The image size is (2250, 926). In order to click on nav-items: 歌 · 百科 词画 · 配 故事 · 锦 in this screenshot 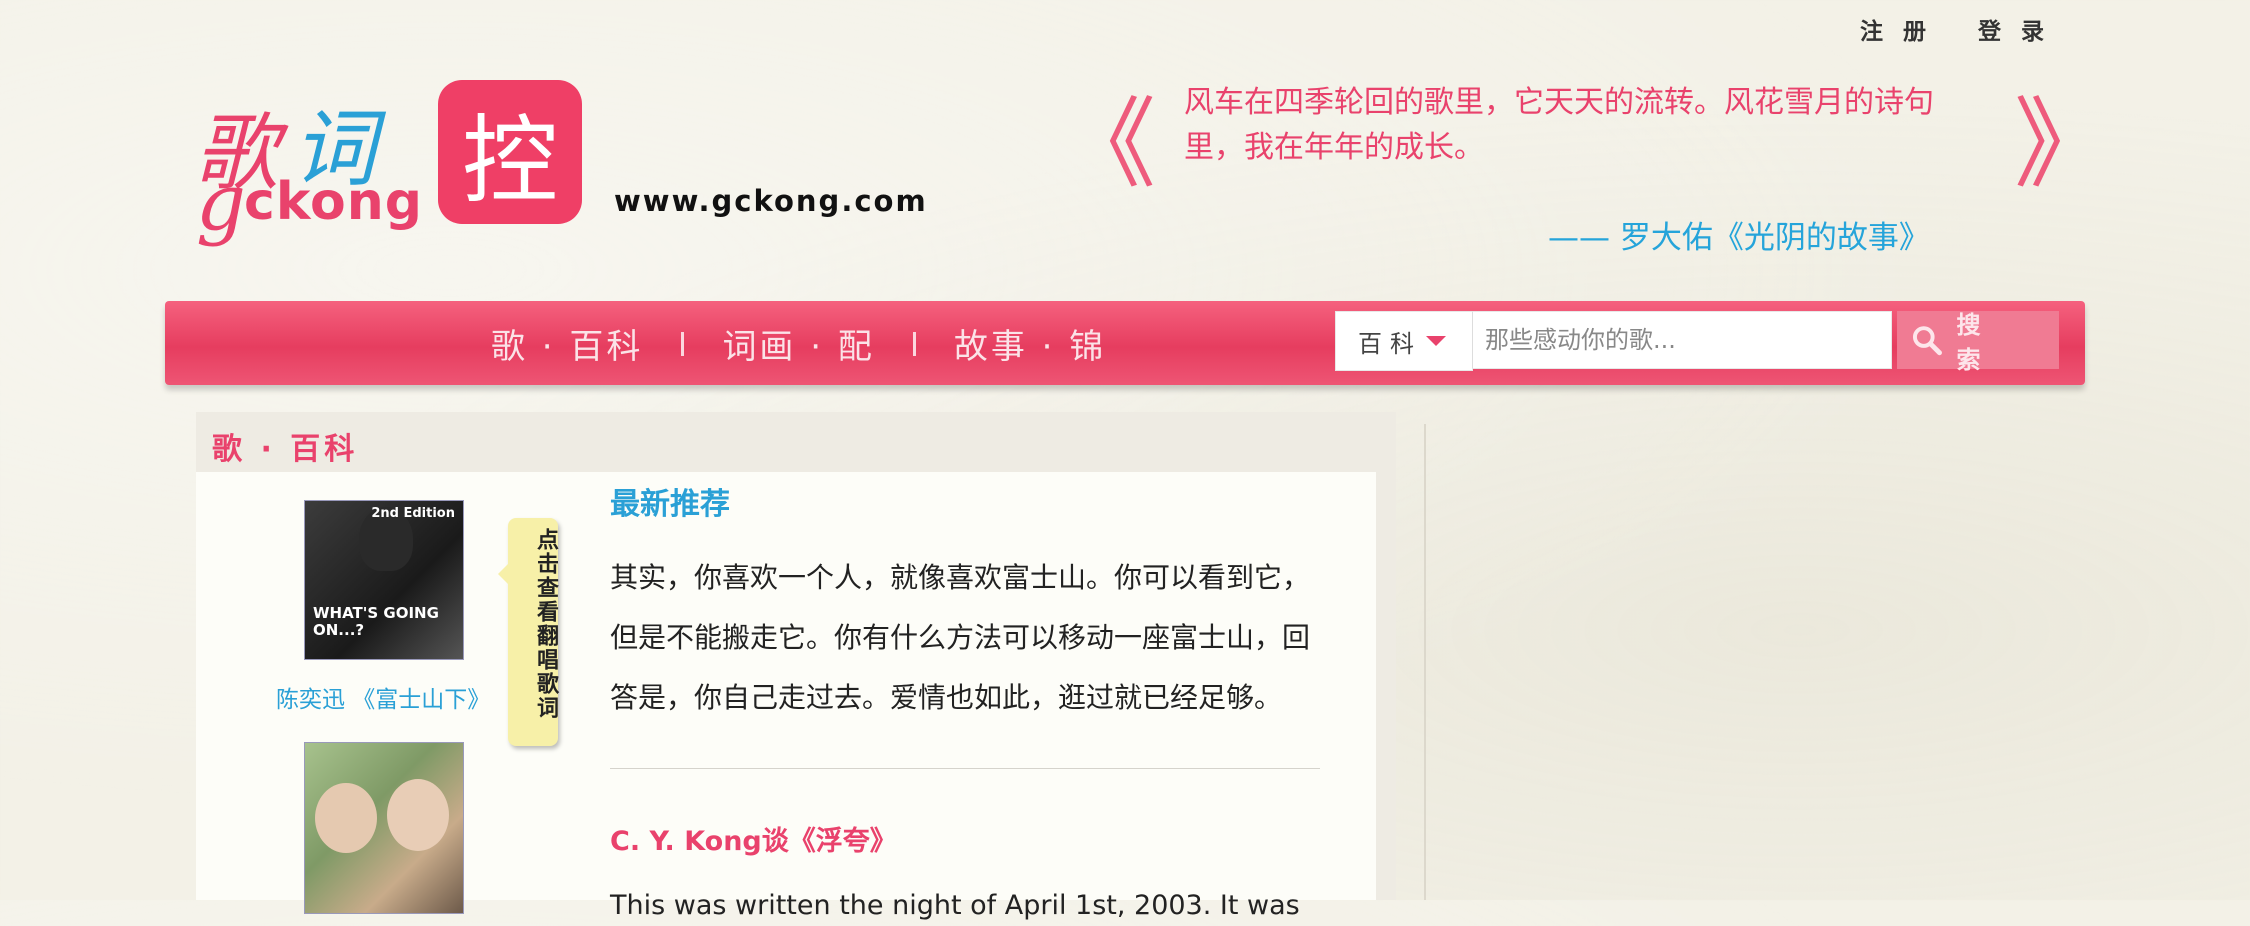, I will do `click(798, 343)`.